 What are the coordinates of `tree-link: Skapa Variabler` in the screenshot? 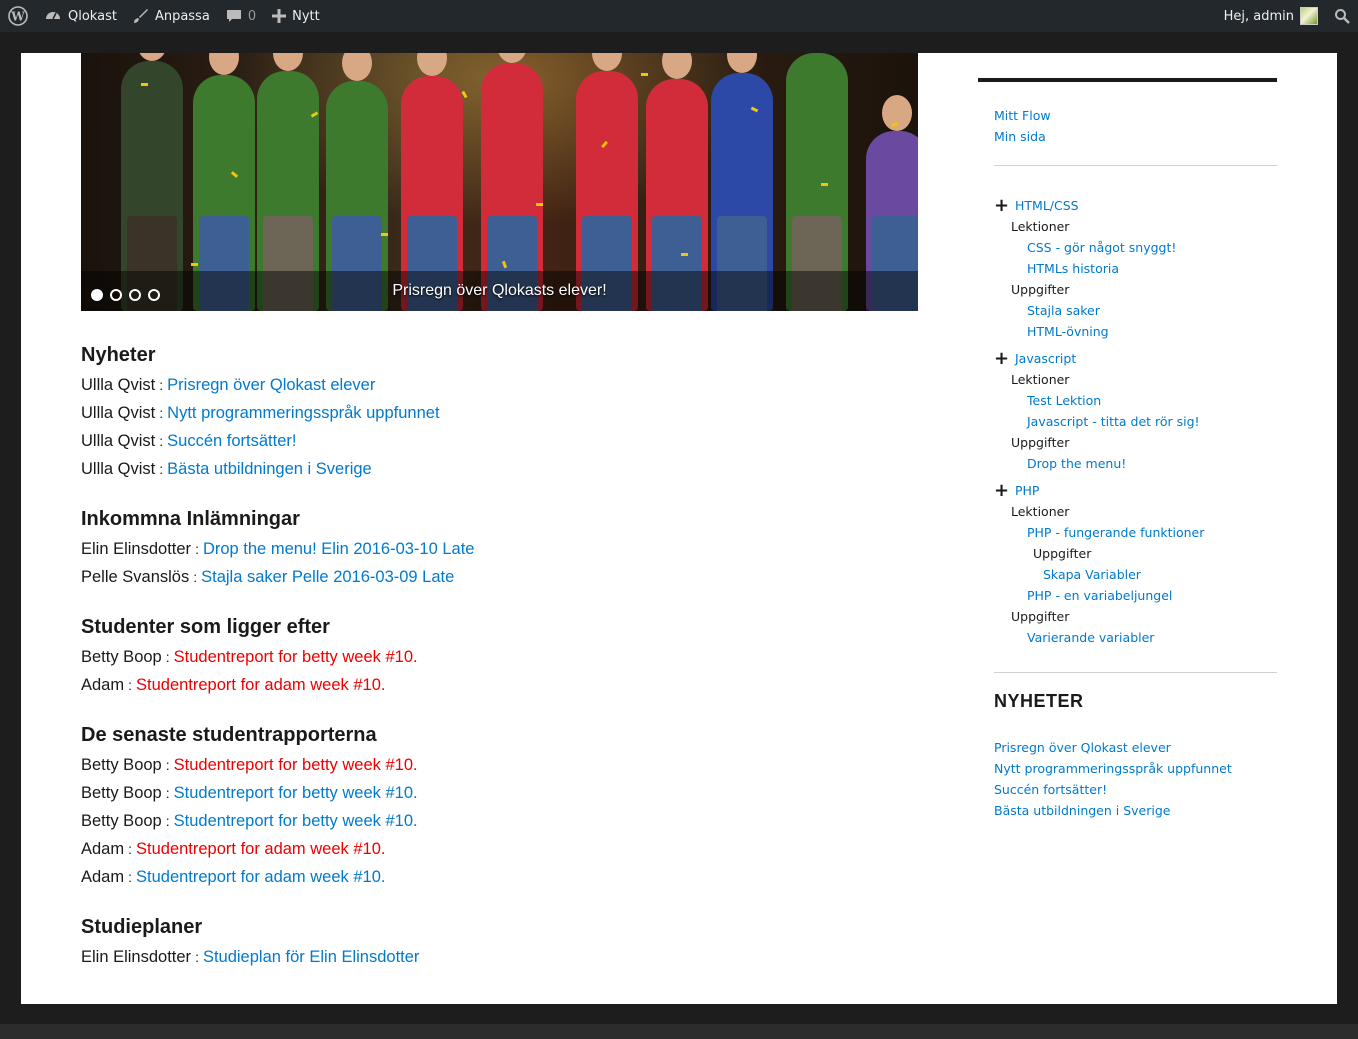 It's located at (1135, 574).